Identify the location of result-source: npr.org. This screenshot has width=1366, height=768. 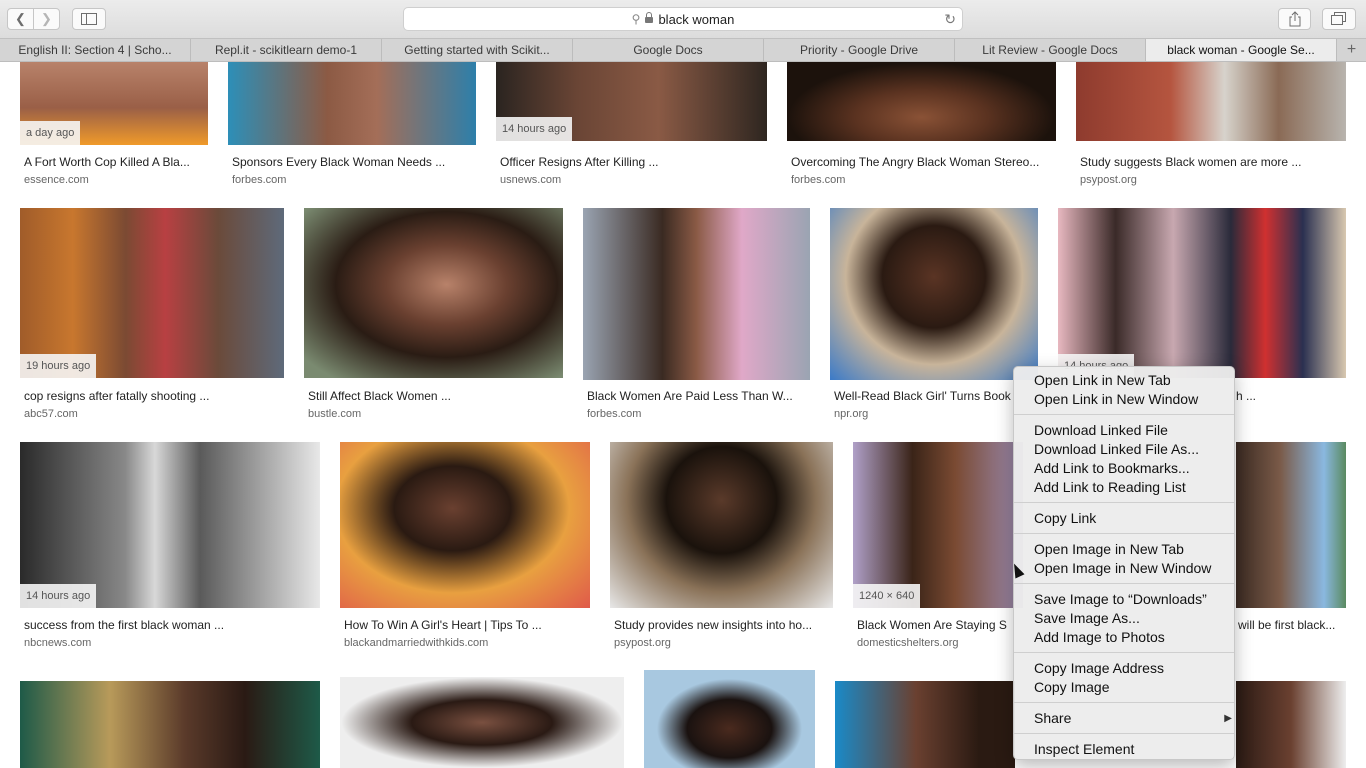
(851, 414).